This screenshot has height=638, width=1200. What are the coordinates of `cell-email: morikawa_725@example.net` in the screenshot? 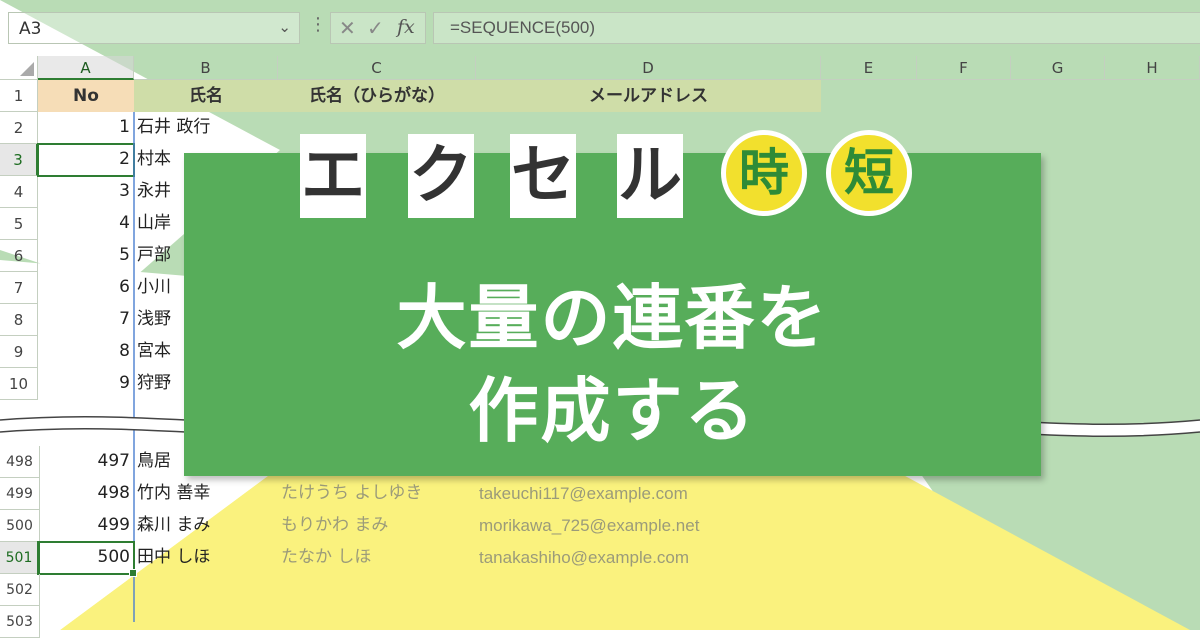 It's located at (648, 526).